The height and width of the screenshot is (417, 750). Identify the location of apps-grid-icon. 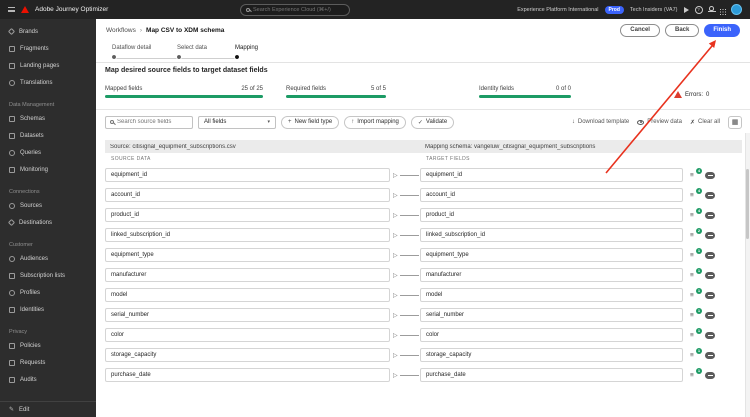
(720, 9).